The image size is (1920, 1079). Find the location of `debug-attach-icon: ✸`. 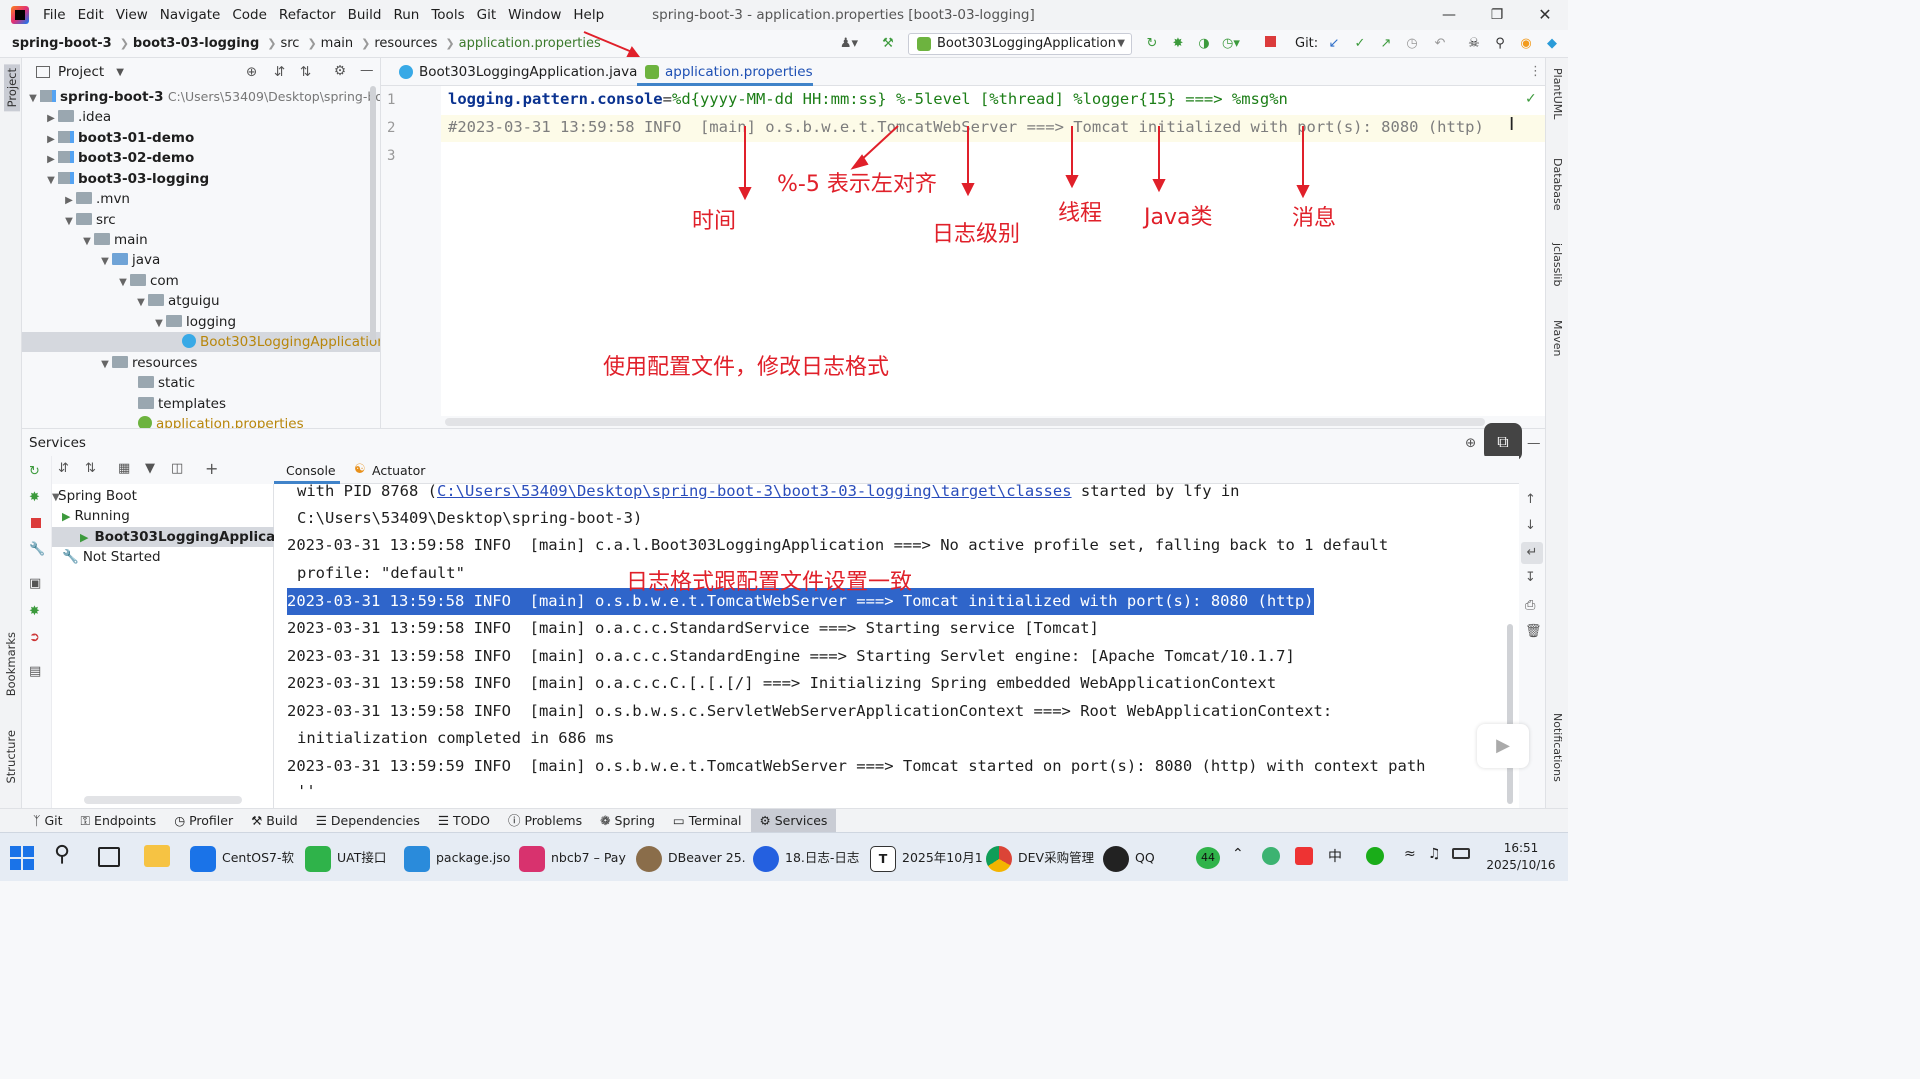

debug-attach-icon: ✸ is located at coordinates (34, 611).